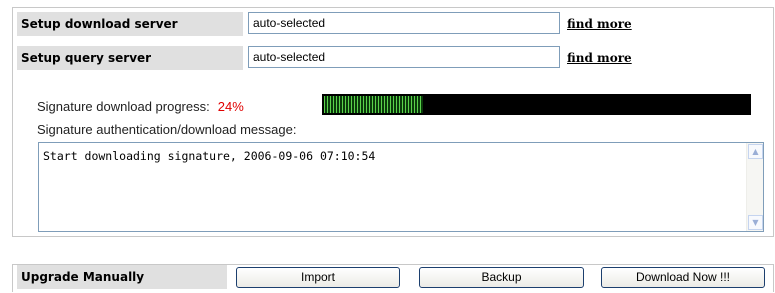 The image size is (775, 293). I want to click on download-server-row: Setup download server find more, so click(393, 24).